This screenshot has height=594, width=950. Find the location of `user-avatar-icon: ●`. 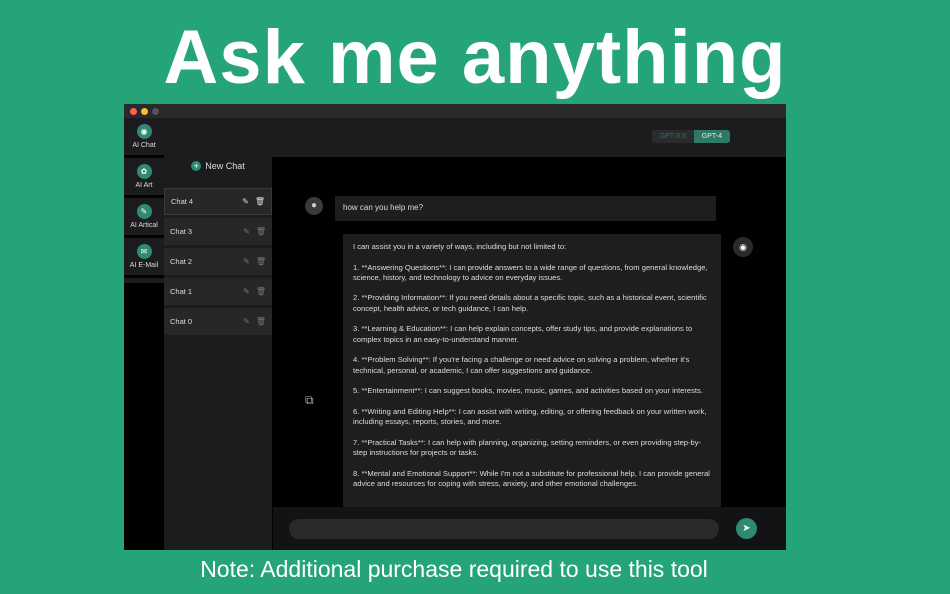

user-avatar-icon: ● is located at coordinates (314, 206).